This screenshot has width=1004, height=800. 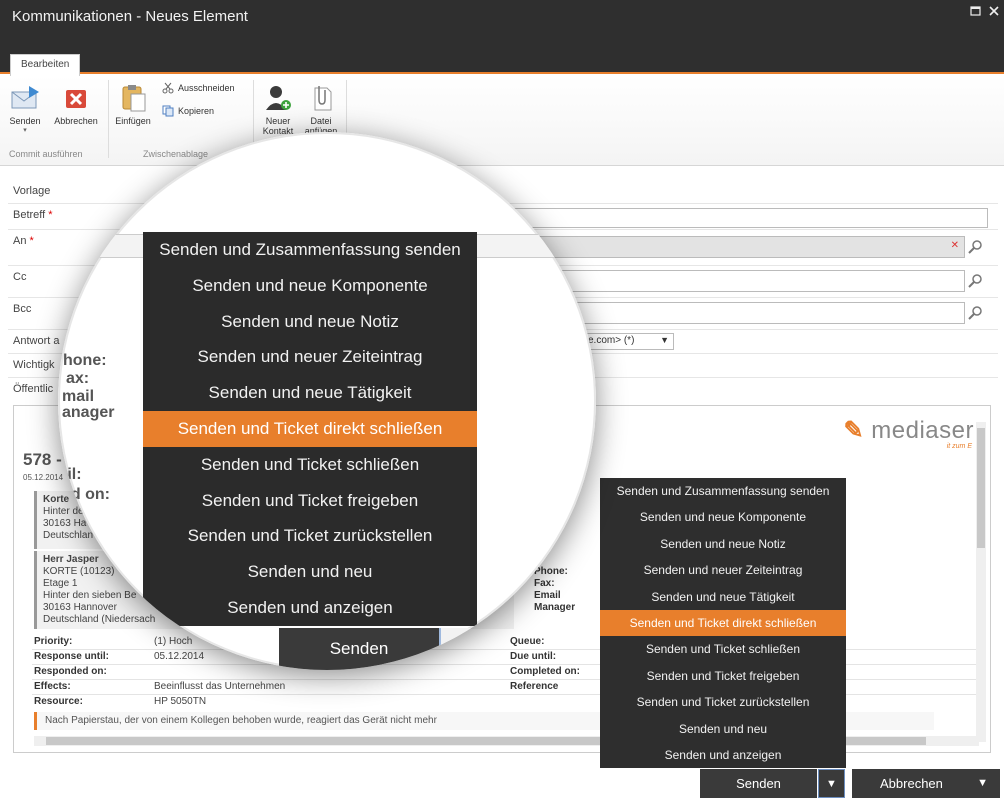 I want to click on tab-bearbeiten: Bearbeiten, so click(x=45, y=65).